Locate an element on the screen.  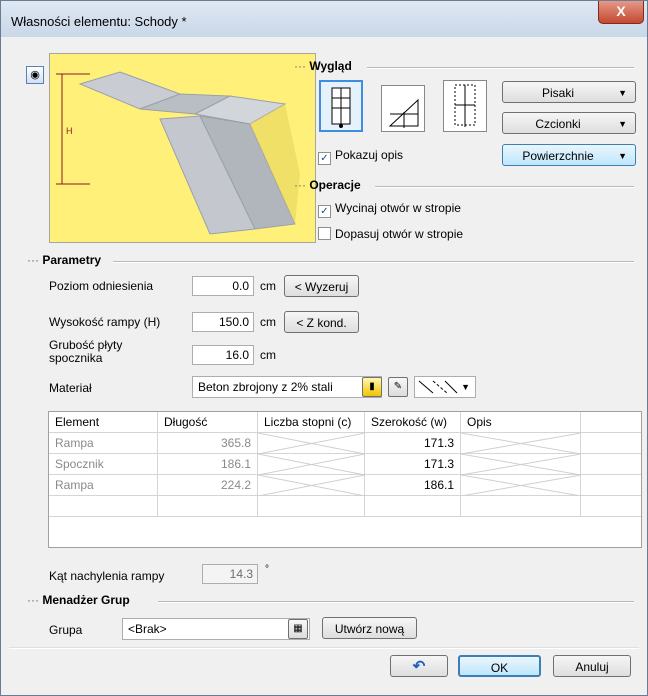
column-header: Element is located at coordinates (103, 422).